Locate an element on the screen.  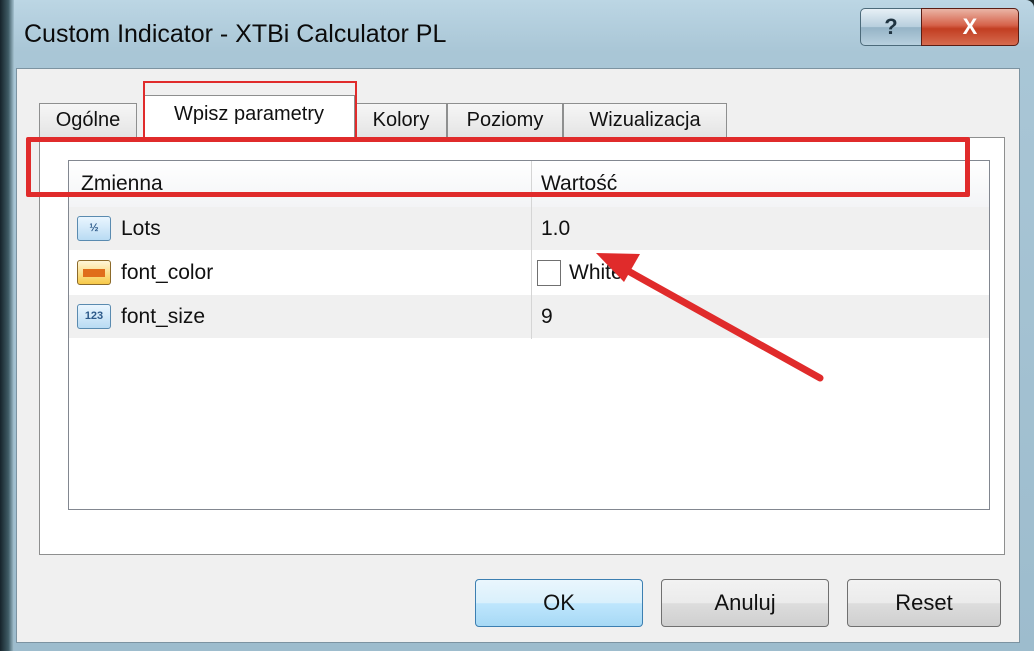
window-edge is located at coordinates (7, 325).